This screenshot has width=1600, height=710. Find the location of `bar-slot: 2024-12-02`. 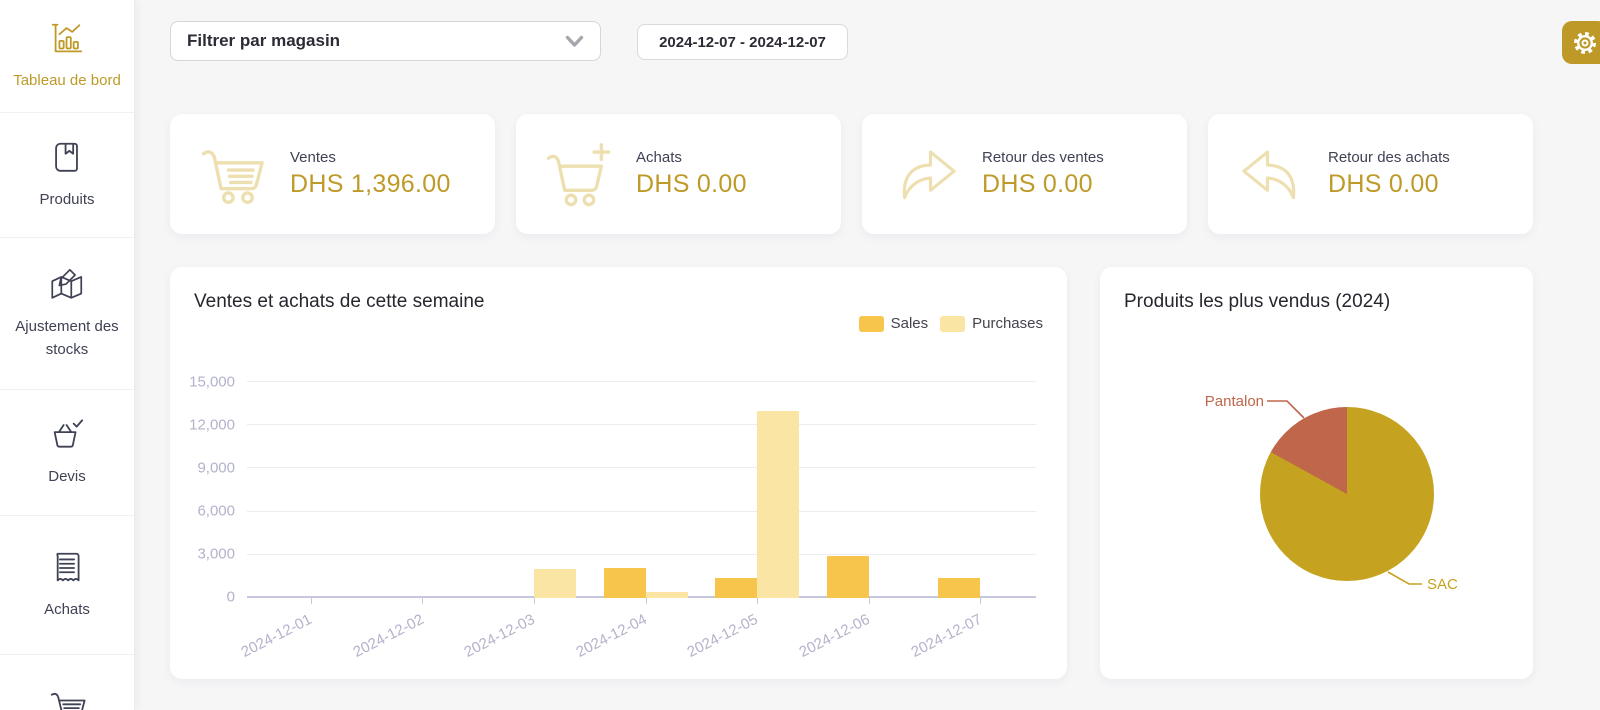

bar-slot: 2024-12-02 is located at coordinates (414, 521).